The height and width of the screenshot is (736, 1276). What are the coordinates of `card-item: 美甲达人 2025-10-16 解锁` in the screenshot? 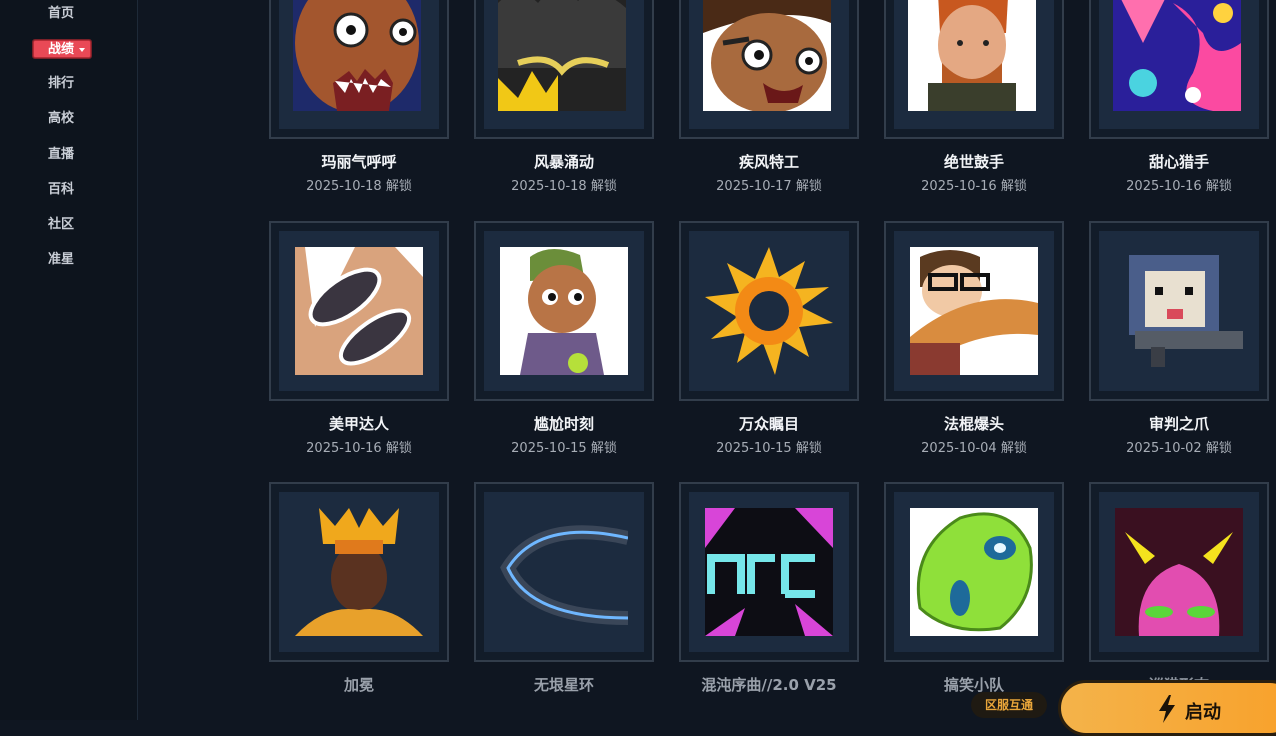 It's located at (359, 338).